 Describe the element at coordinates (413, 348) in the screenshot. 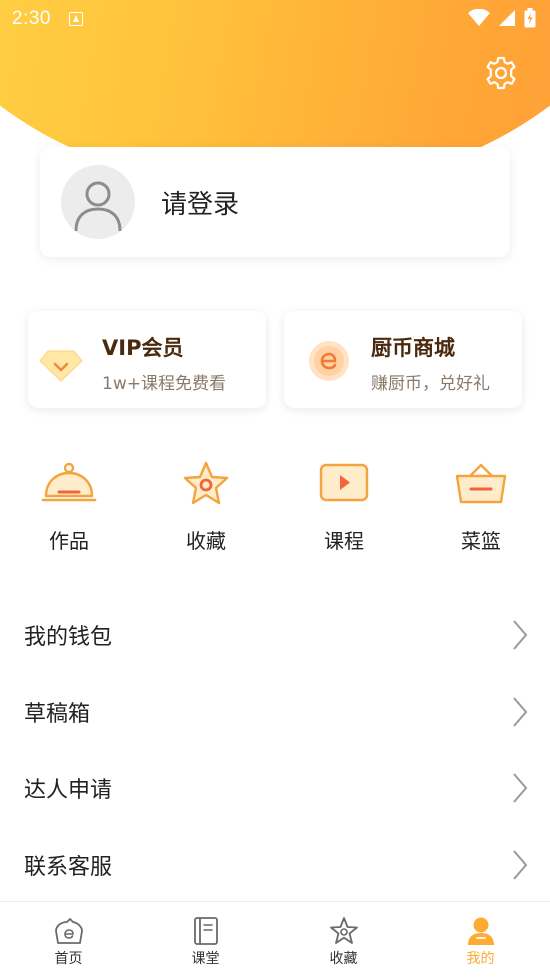

I see `coin-mall-title: 厨币商城` at that location.